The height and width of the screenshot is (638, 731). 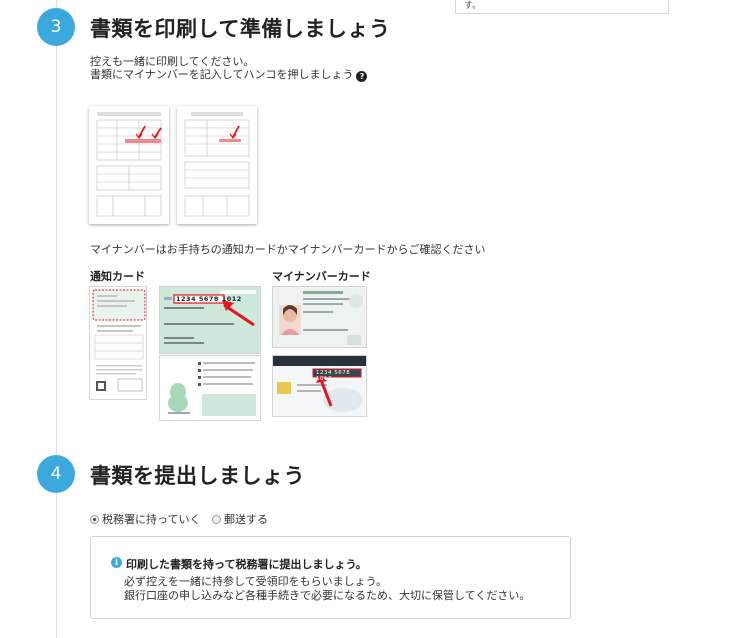 I want to click on mynumber-card-heading: マイナンバーカード, so click(x=321, y=276).